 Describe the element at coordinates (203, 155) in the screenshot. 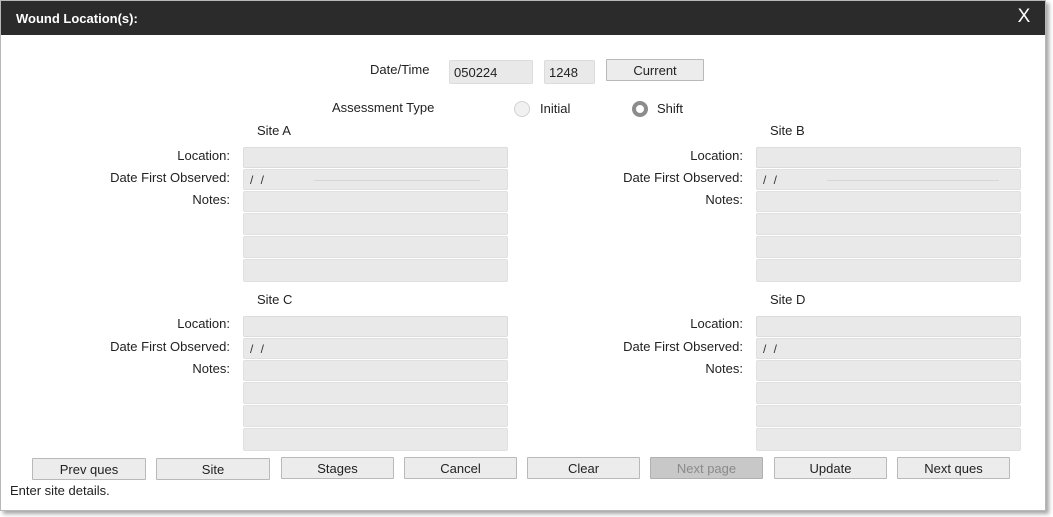

I see `site-a-location-label: Location:` at that location.